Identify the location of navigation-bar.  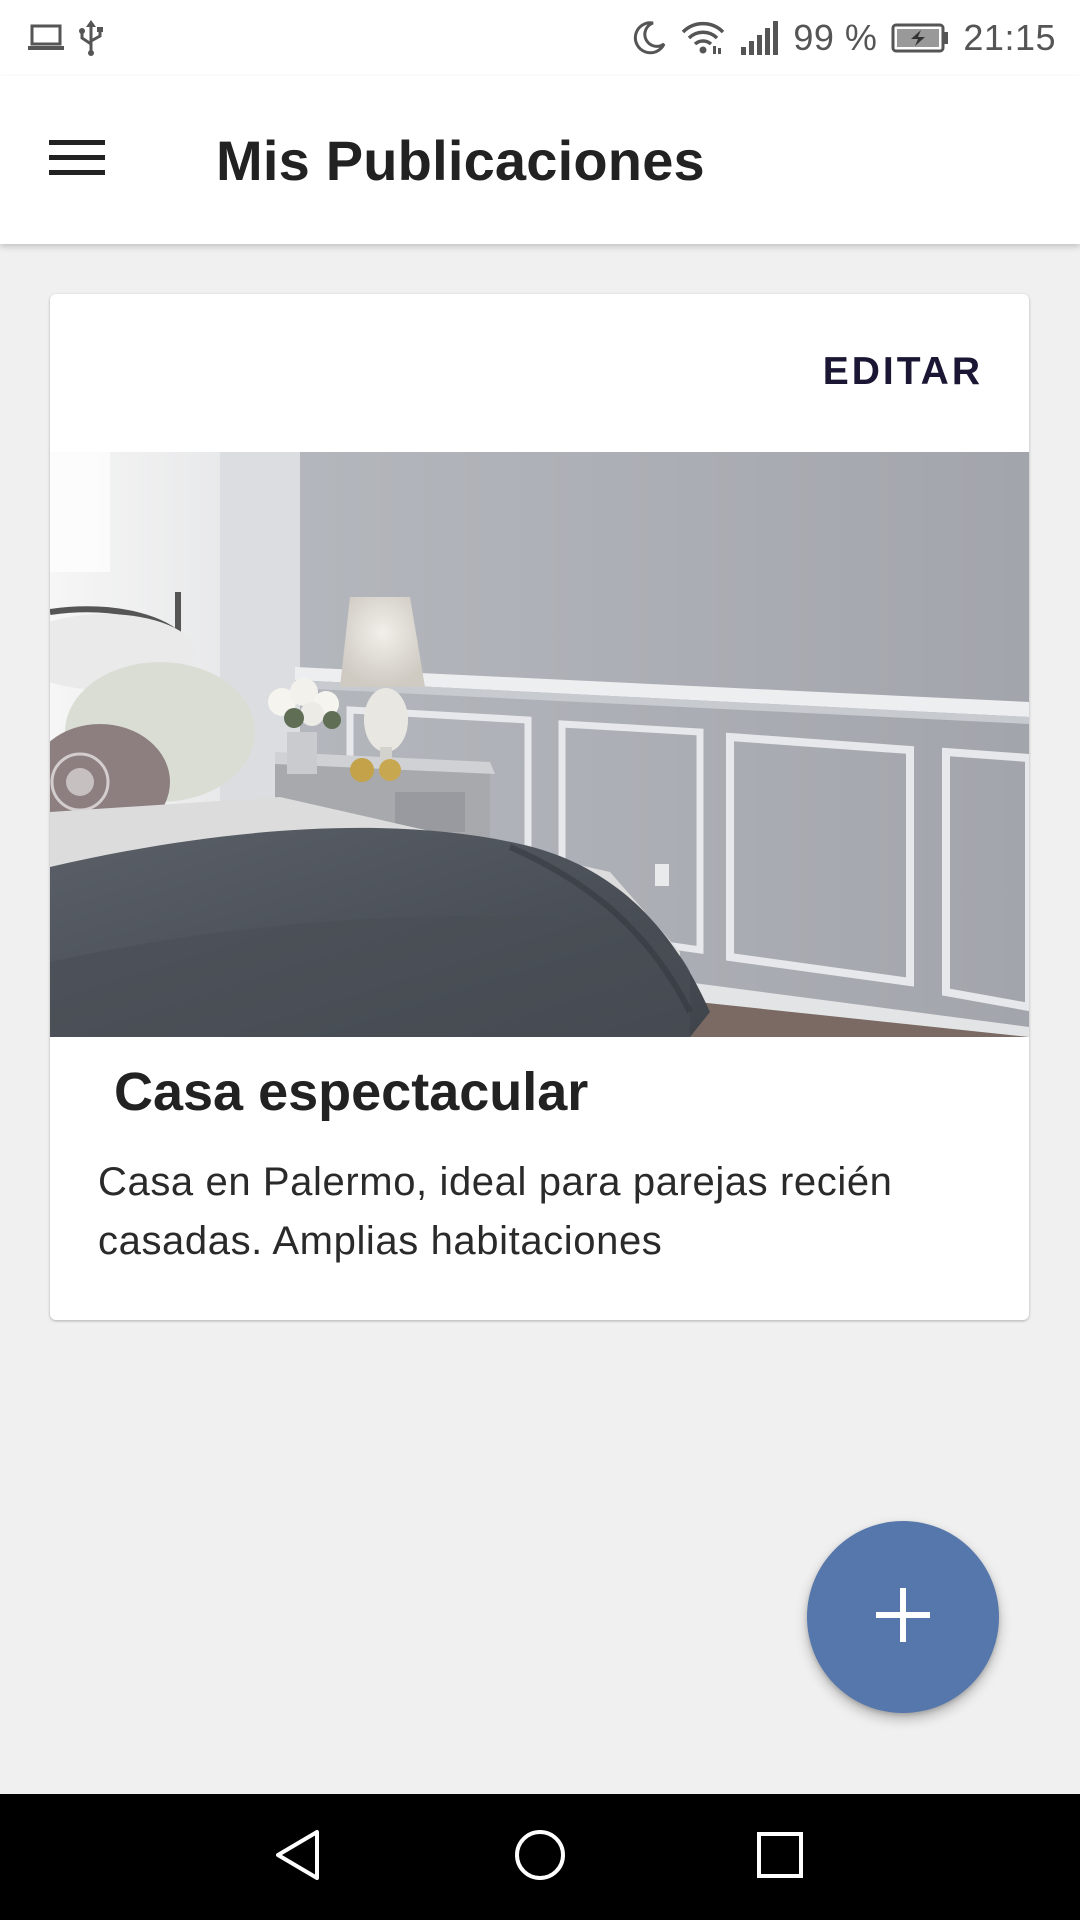
(540, 1857).